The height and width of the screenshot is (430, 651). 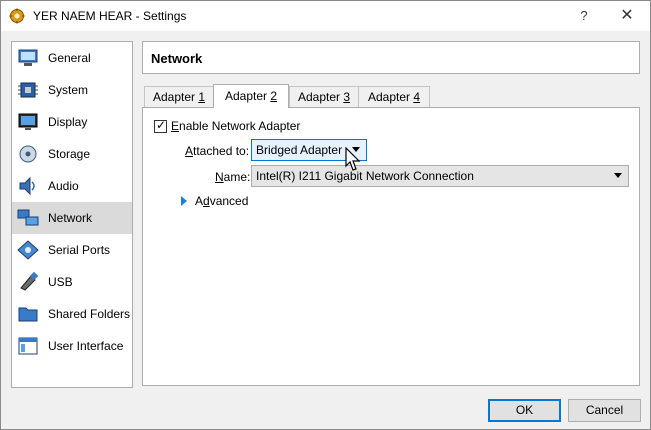 I want to click on ok-button: OK, so click(x=524, y=410).